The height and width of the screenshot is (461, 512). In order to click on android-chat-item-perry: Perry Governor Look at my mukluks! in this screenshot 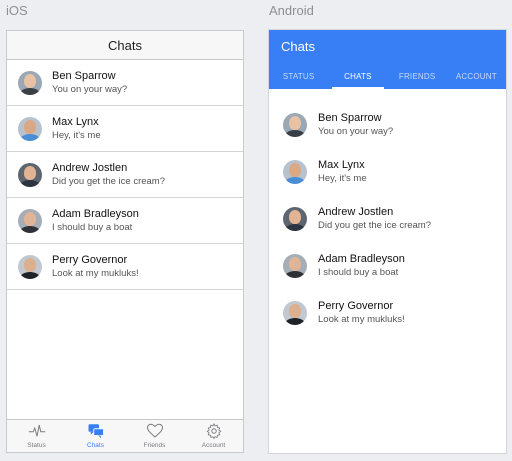, I will do `click(387, 312)`.